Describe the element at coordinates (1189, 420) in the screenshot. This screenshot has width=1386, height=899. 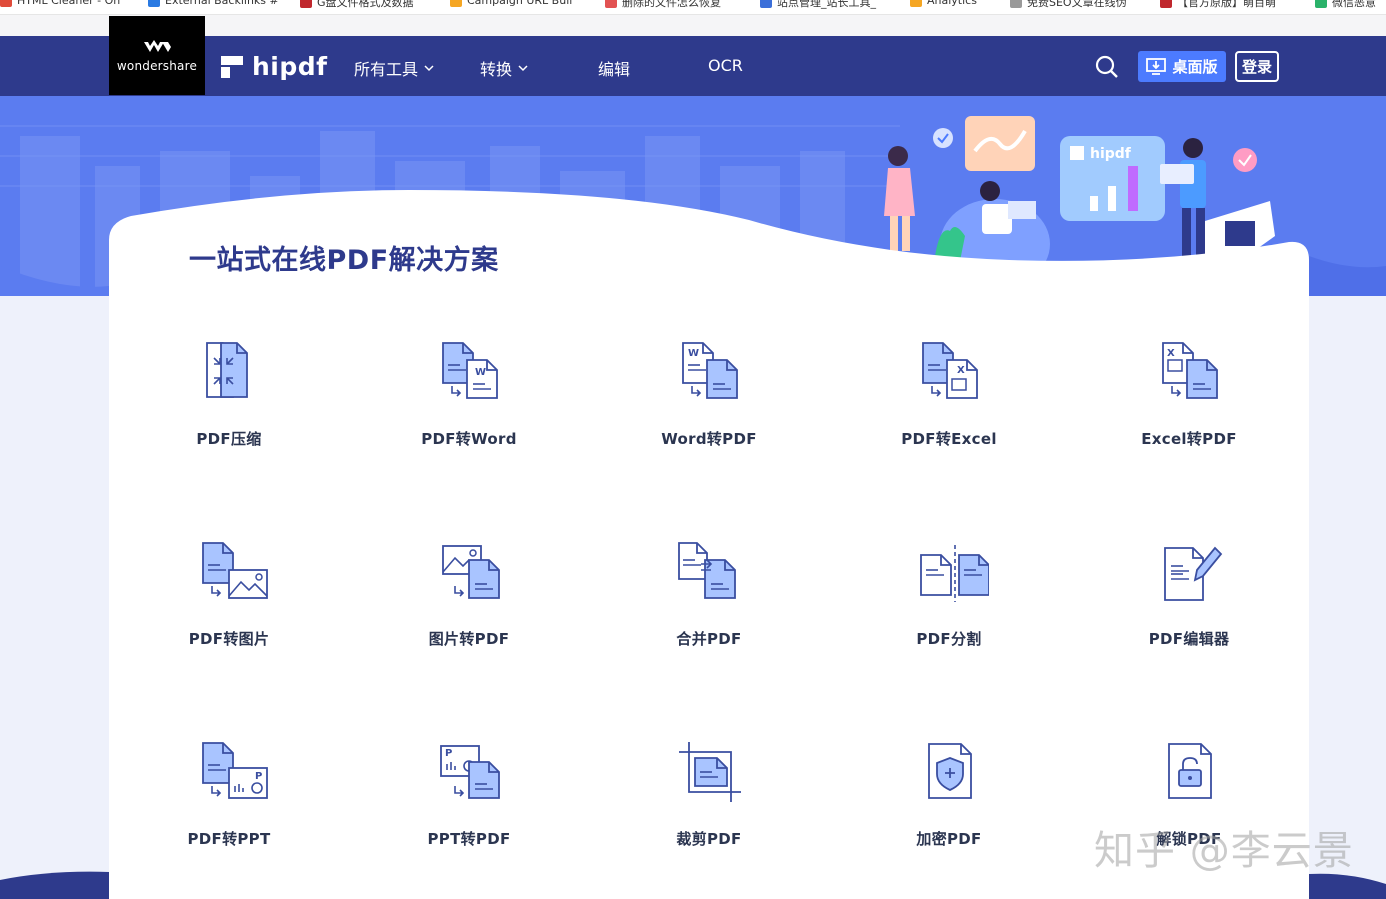
I see `tool-card: X Excel转PDF` at that location.